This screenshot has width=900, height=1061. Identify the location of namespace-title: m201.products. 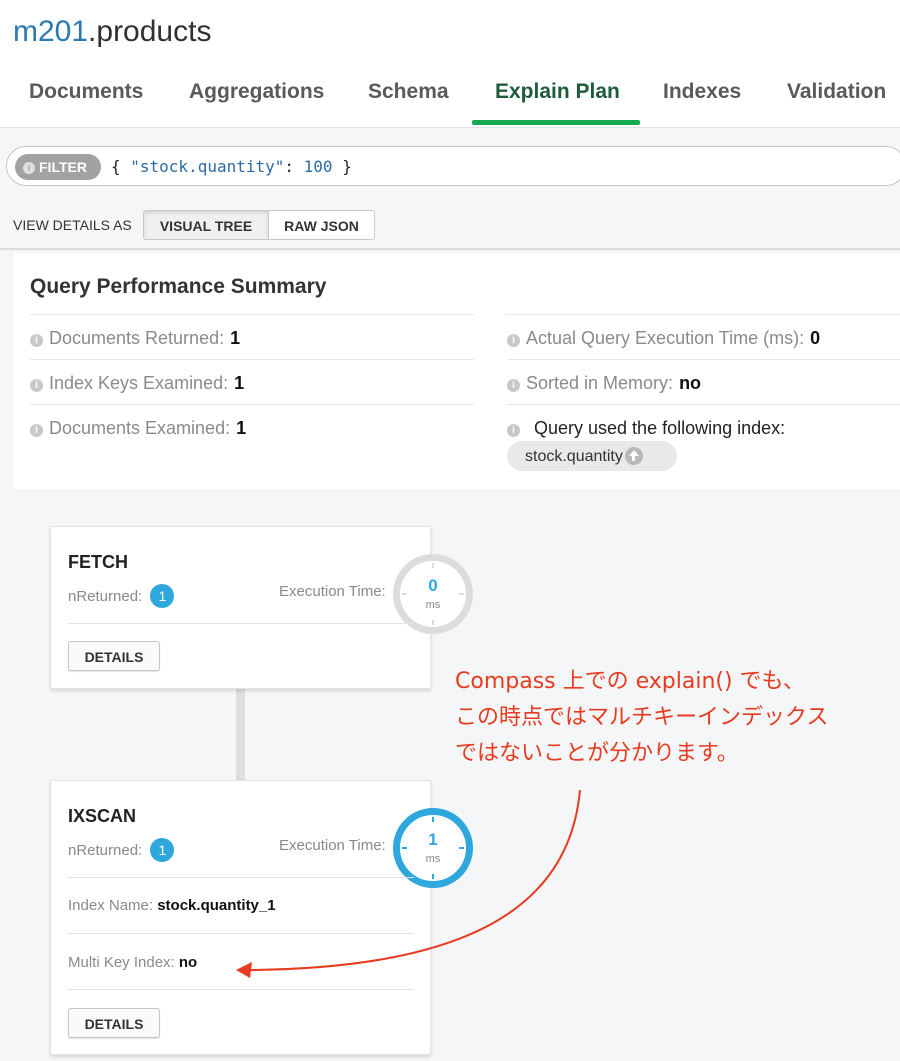
(112, 32).